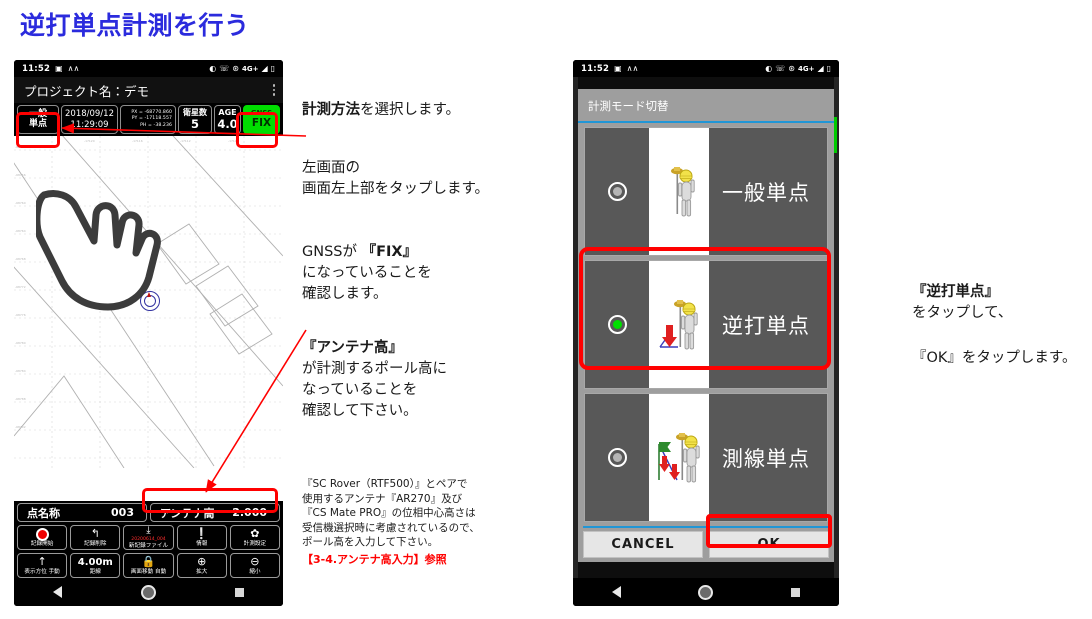  What do you see at coordinates (955, 292) in the screenshot?
I see `annotation-stakeout-bold: 『逆打単点』` at bounding box center [955, 292].